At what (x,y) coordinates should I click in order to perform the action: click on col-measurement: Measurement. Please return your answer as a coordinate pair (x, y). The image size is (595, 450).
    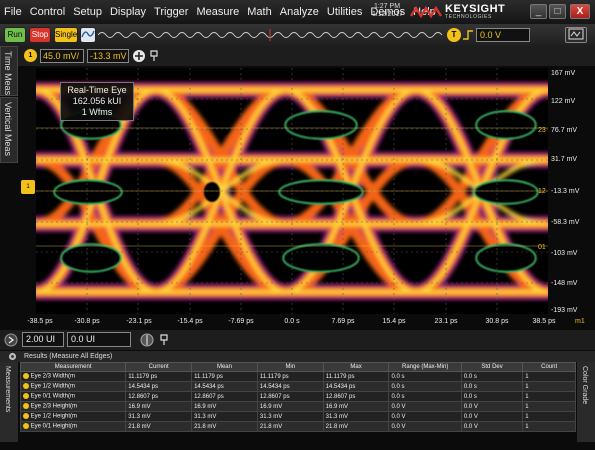
    Looking at the image, I should click on (73, 367).